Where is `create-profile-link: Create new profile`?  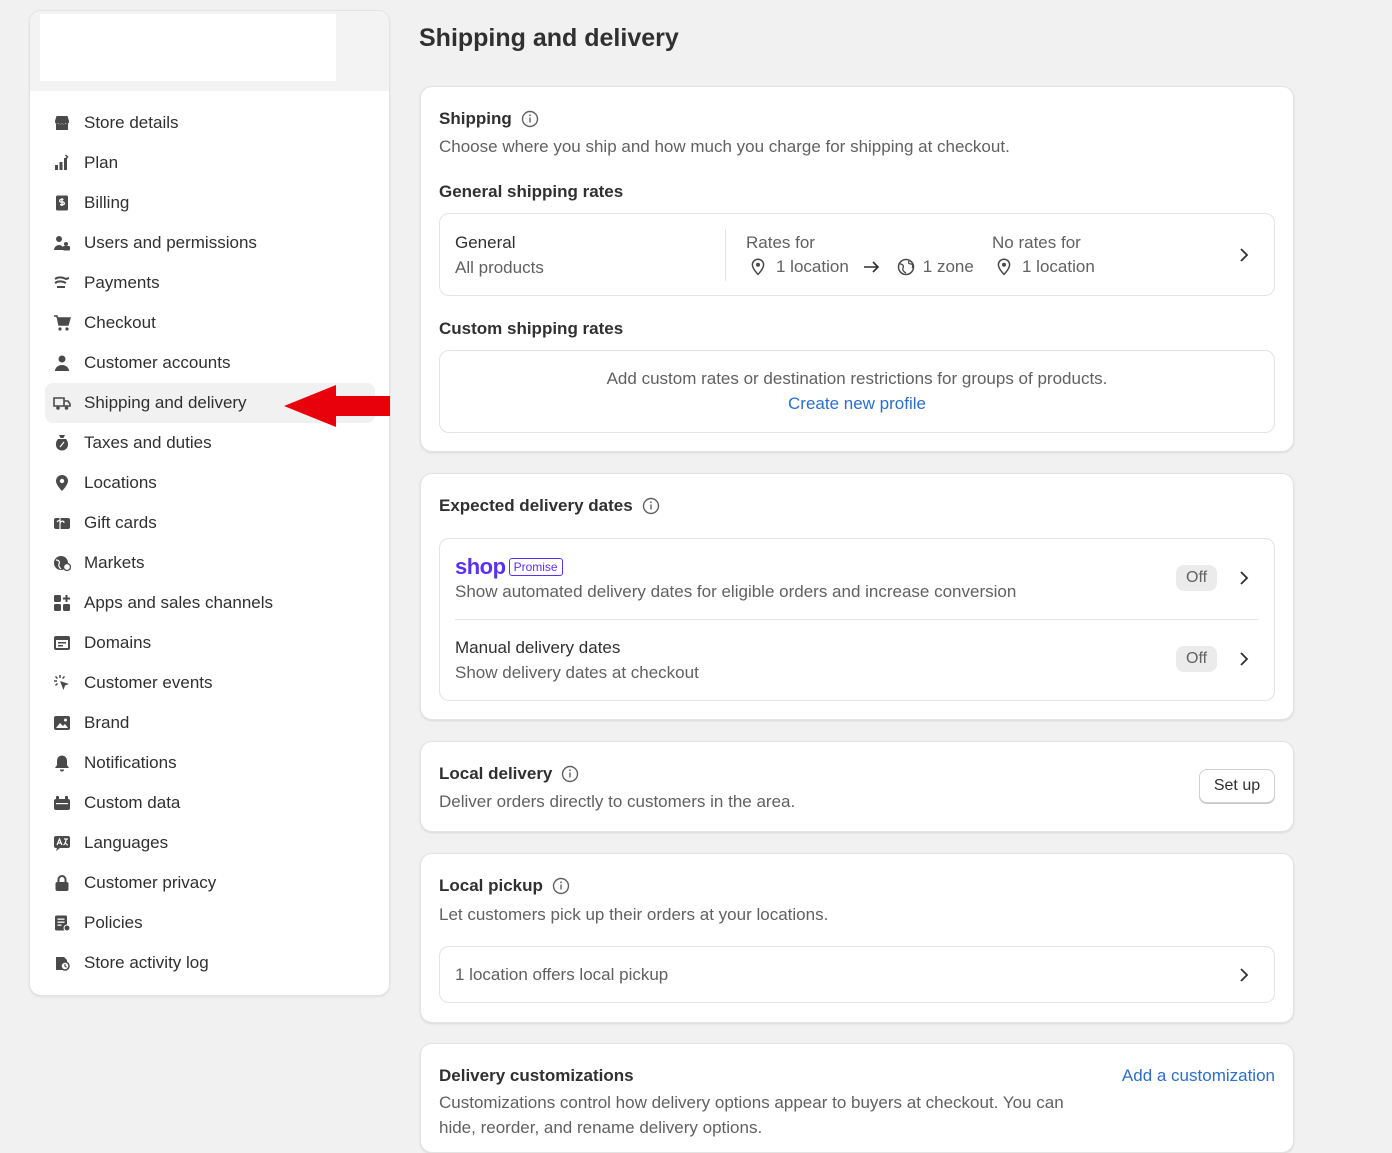 create-profile-link: Create new profile is located at coordinates (857, 404).